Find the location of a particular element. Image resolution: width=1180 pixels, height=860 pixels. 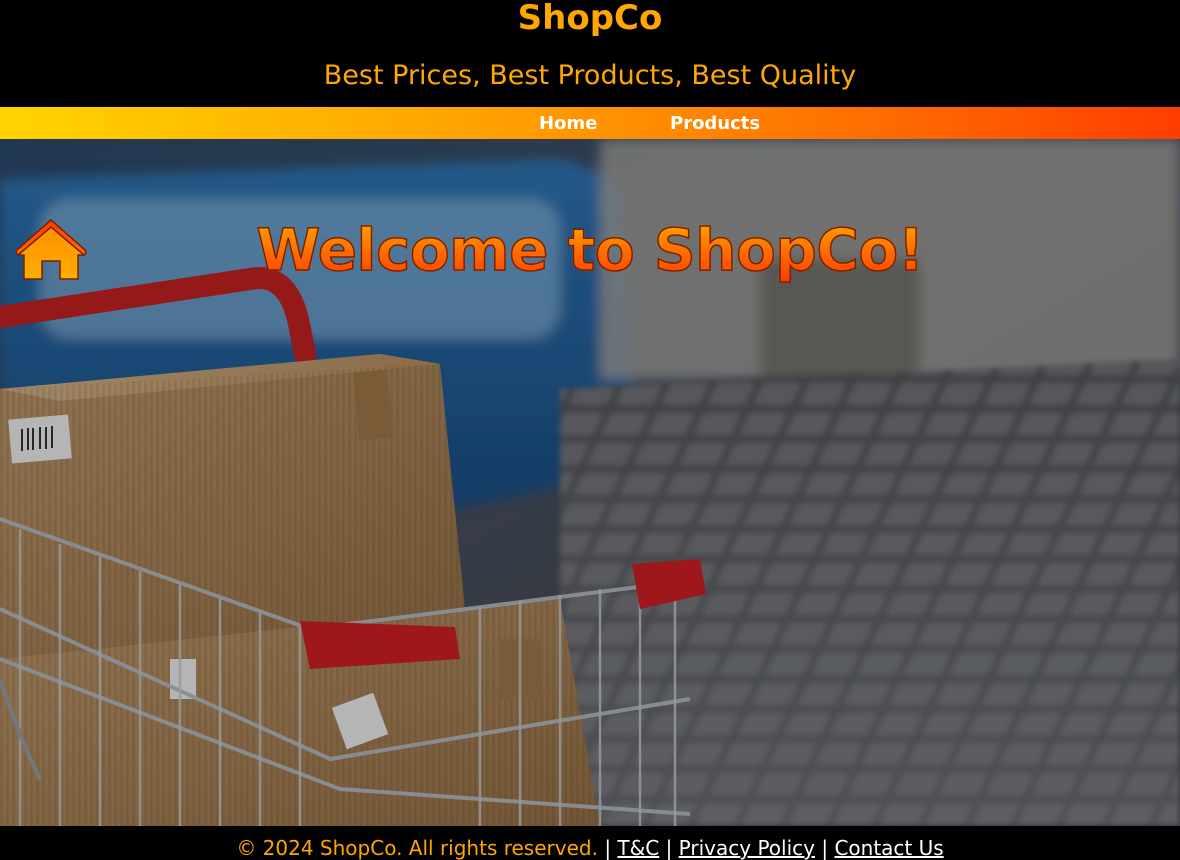

hero-title: Welcome to ShopCo! is located at coordinates (590, 250).